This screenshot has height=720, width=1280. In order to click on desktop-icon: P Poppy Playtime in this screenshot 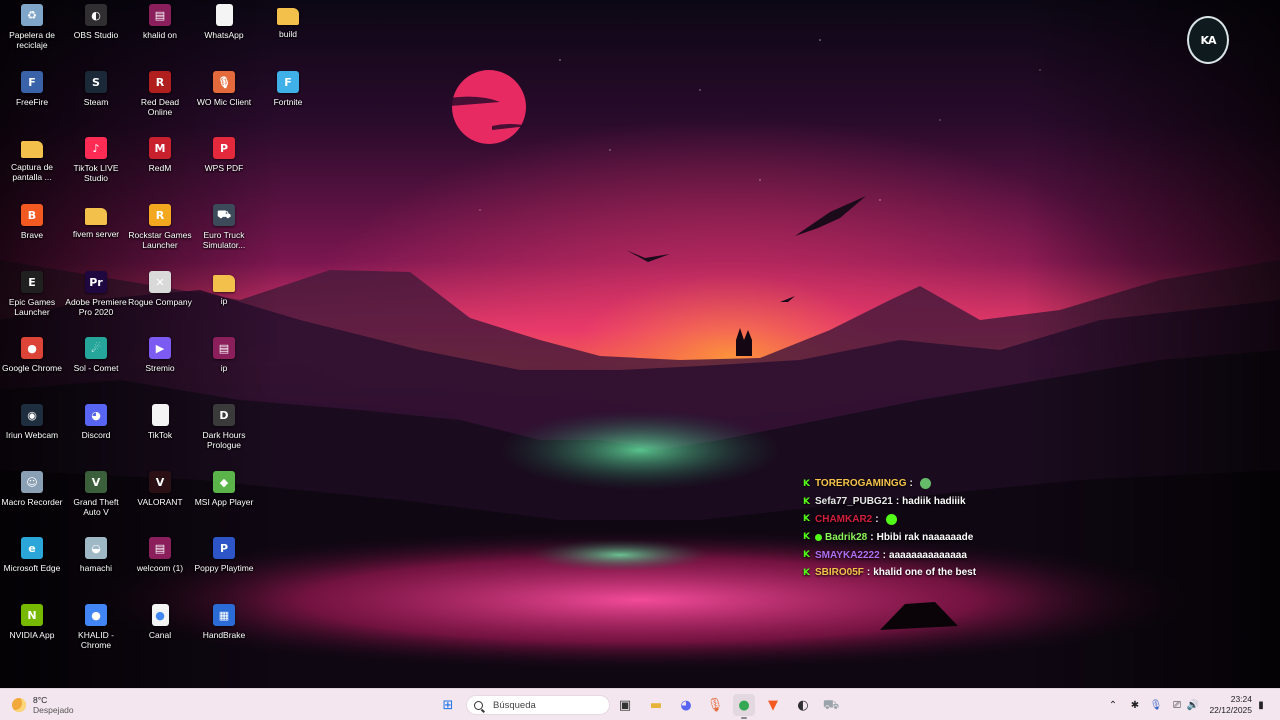, I will do `click(224, 564)`.